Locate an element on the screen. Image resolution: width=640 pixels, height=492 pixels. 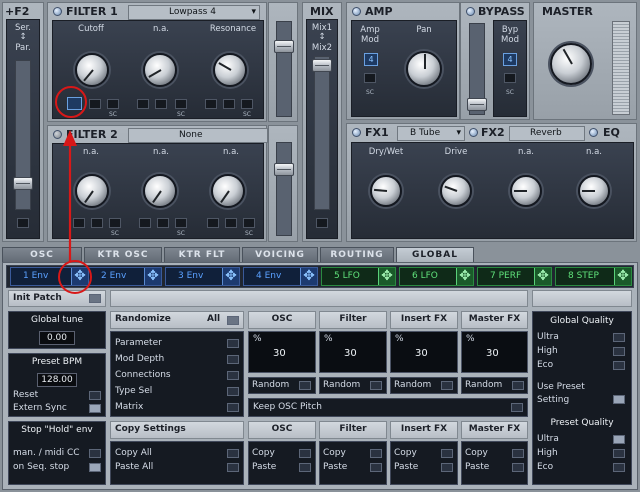
extern-sync-toggle is located at coordinates (95, 408).